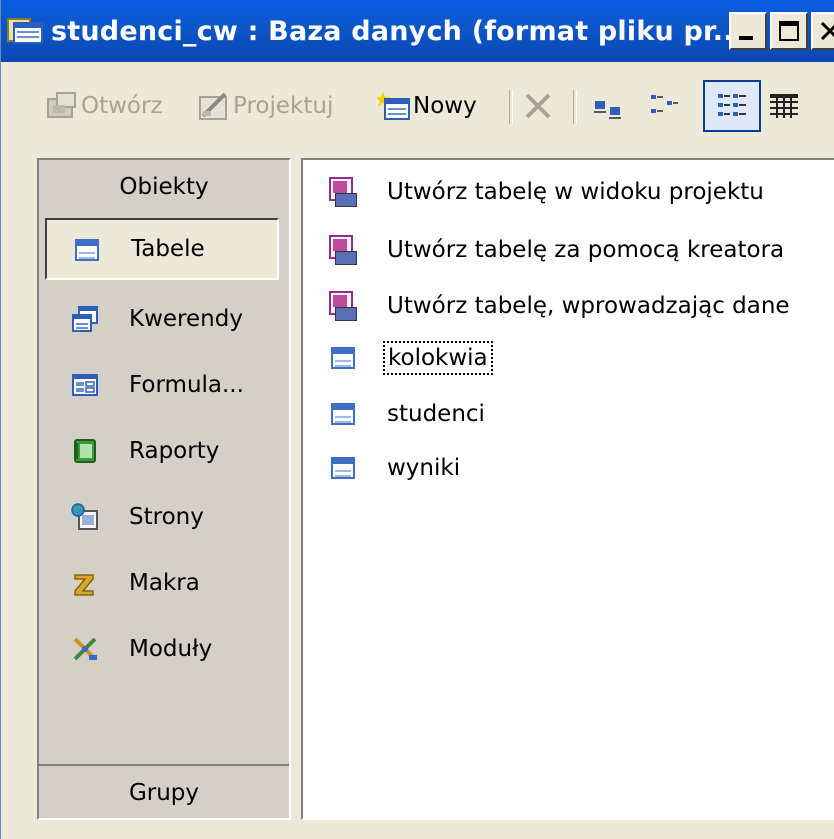 The height and width of the screenshot is (839, 834). Describe the element at coordinates (85, 451) in the screenshot. I see `report-icon` at that location.